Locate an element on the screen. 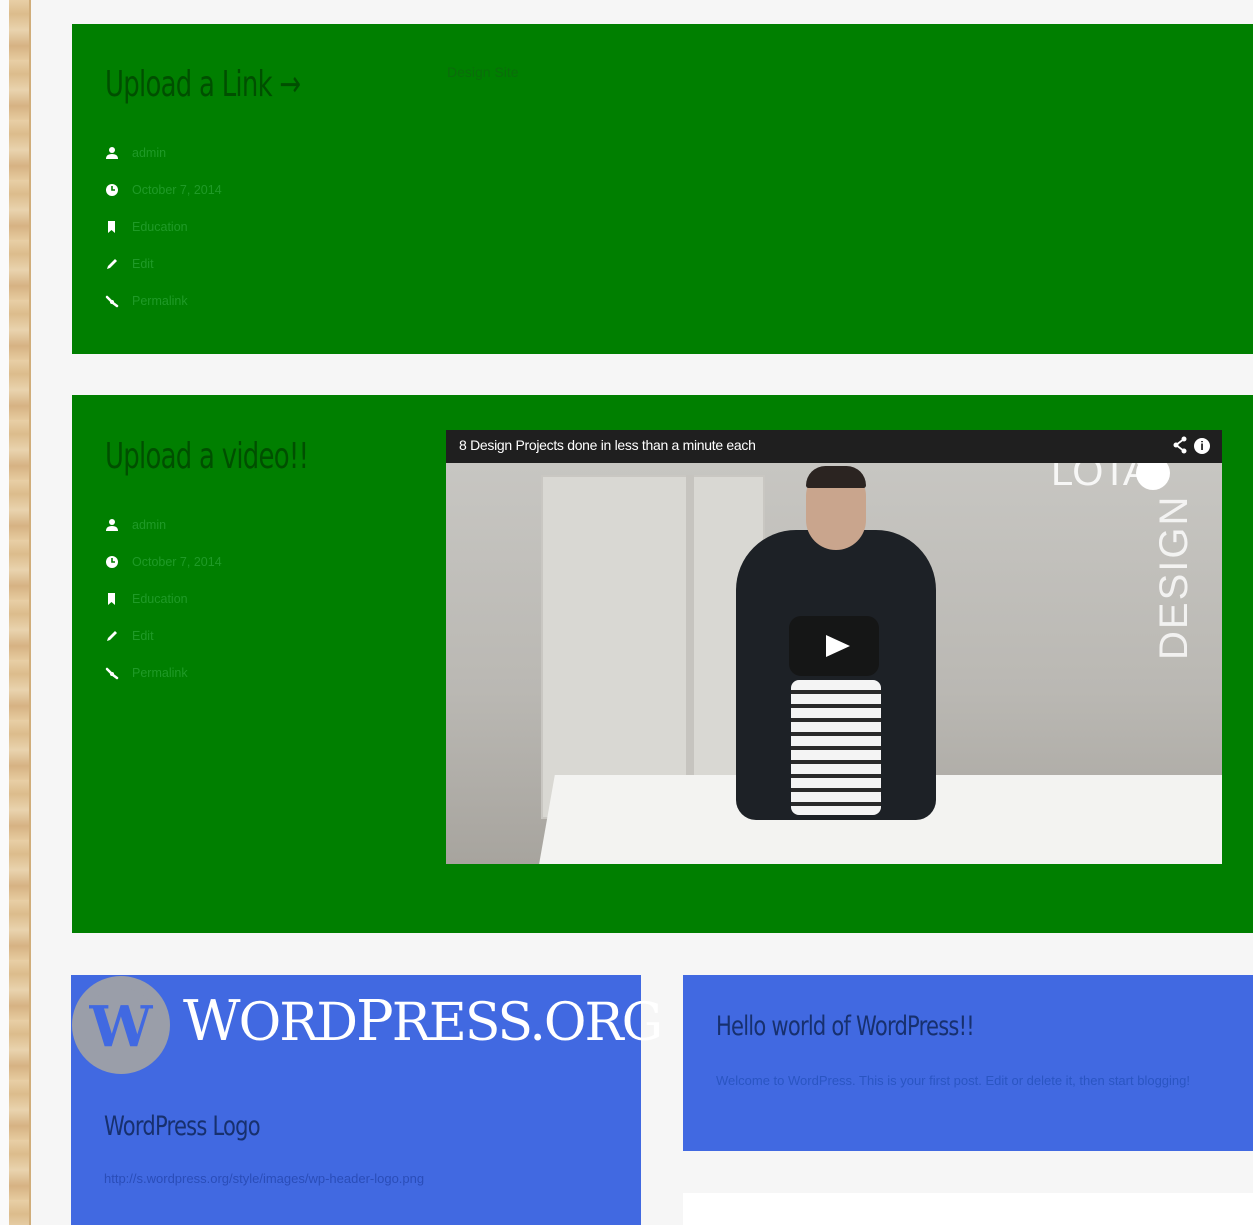 Image resolution: width=1253 pixels, height=1225 pixels. video-frame-door is located at coordinates (653, 647).